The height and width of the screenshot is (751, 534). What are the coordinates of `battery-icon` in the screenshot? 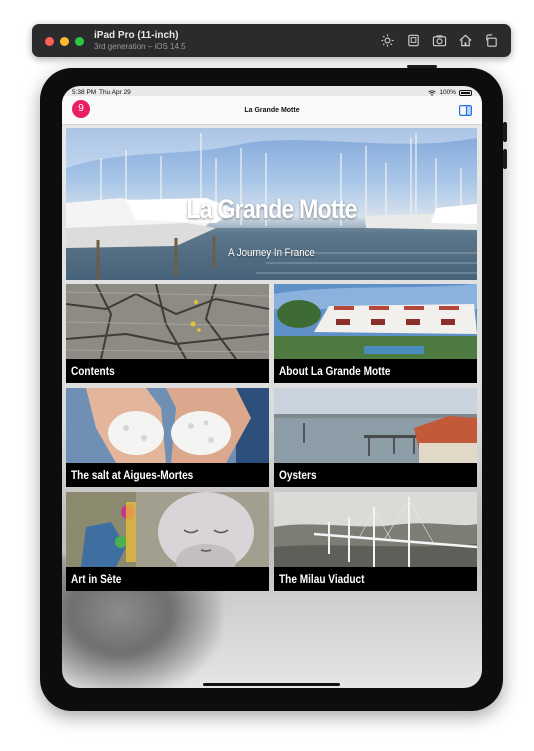 It's located at (465, 92).